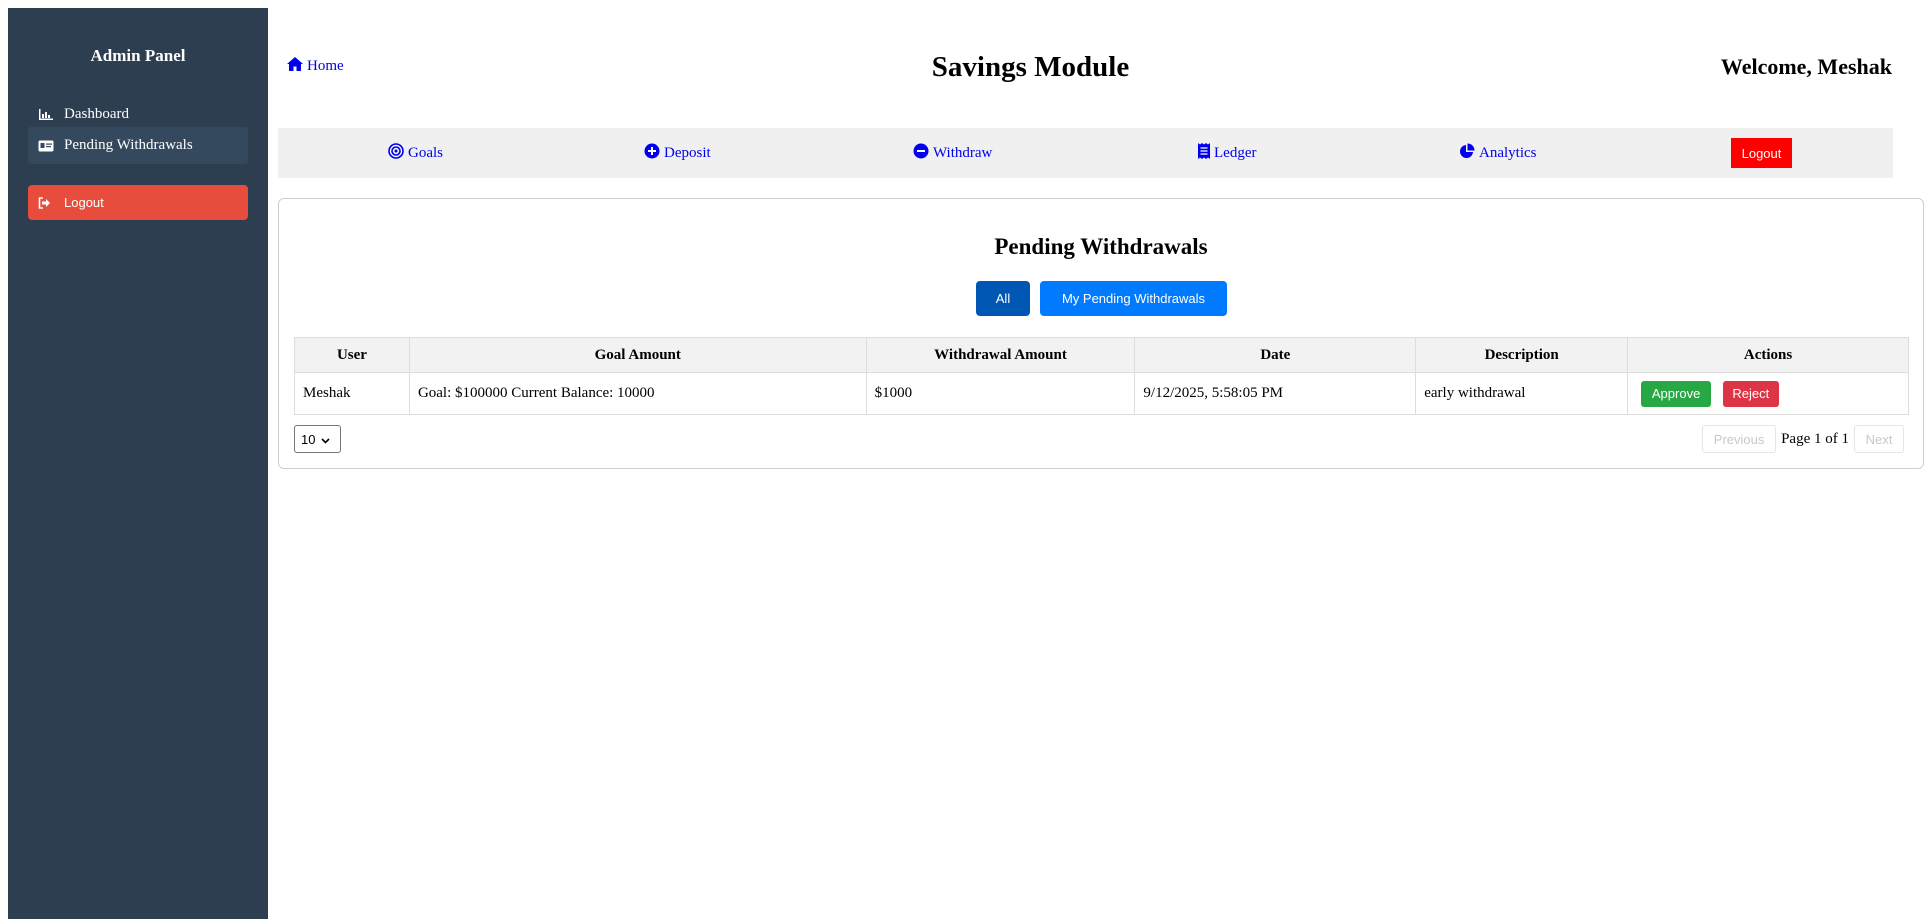  Describe the element at coordinates (138, 55) in the screenshot. I see `sidebar-title: Admin Panel` at that location.